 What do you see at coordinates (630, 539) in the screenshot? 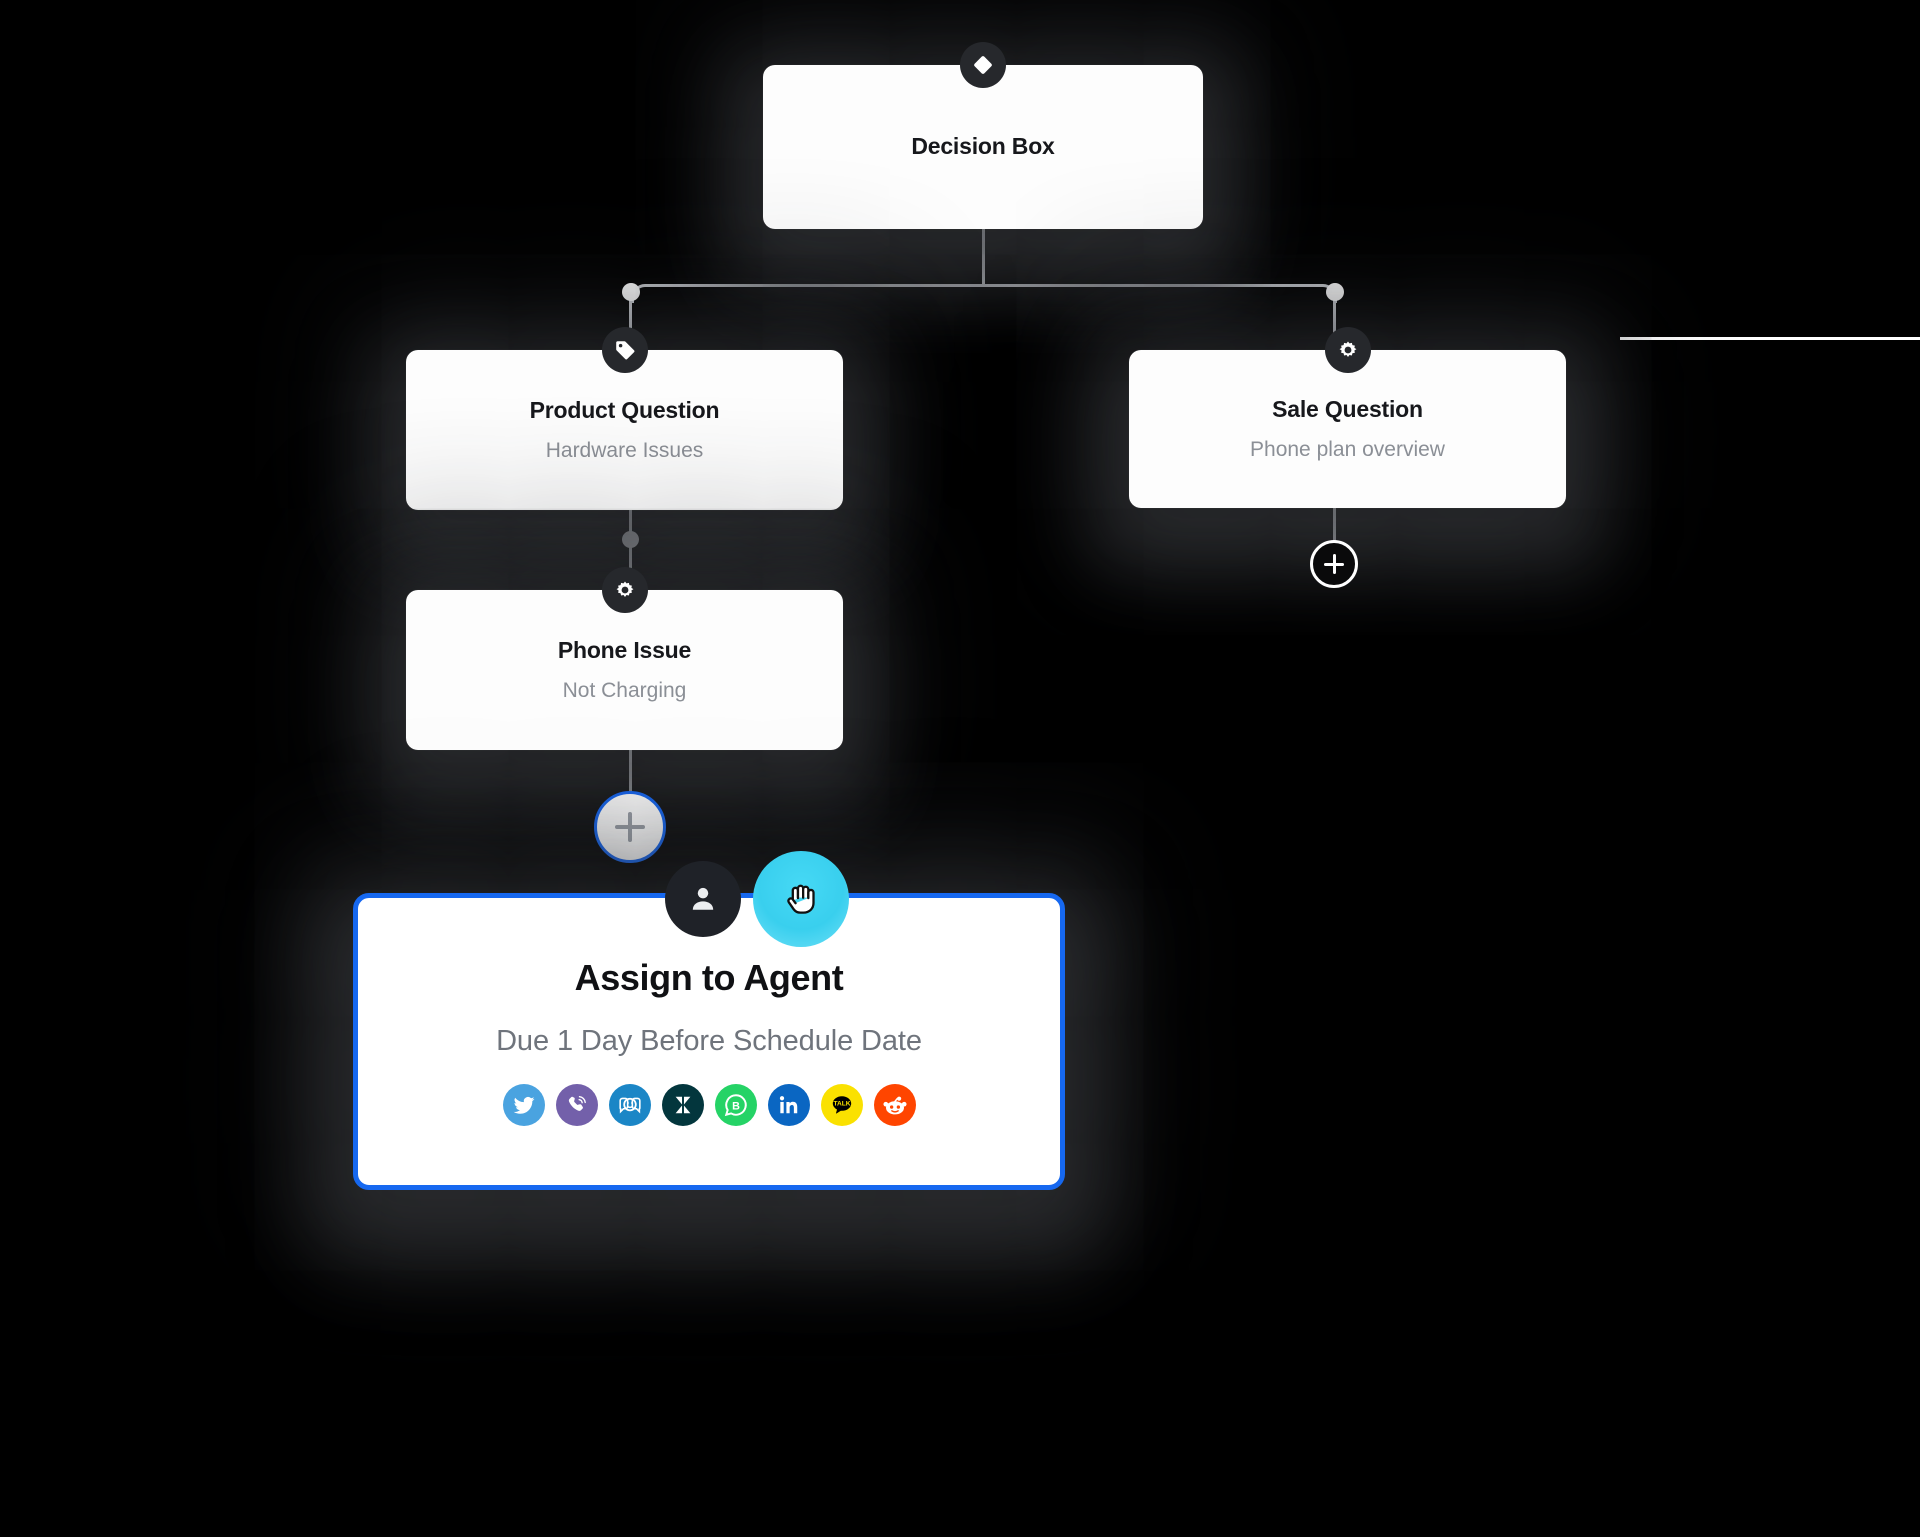
I see `connector-dot-mid` at bounding box center [630, 539].